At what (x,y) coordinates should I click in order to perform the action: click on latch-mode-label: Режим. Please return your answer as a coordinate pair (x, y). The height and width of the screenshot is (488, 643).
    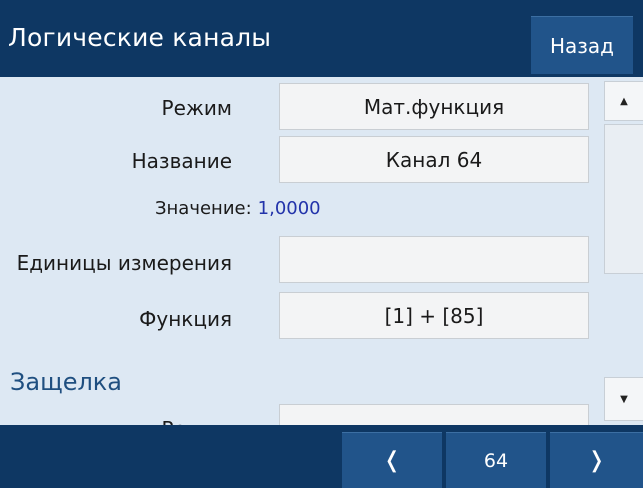
    Looking at the image, I should click on (197, 421).